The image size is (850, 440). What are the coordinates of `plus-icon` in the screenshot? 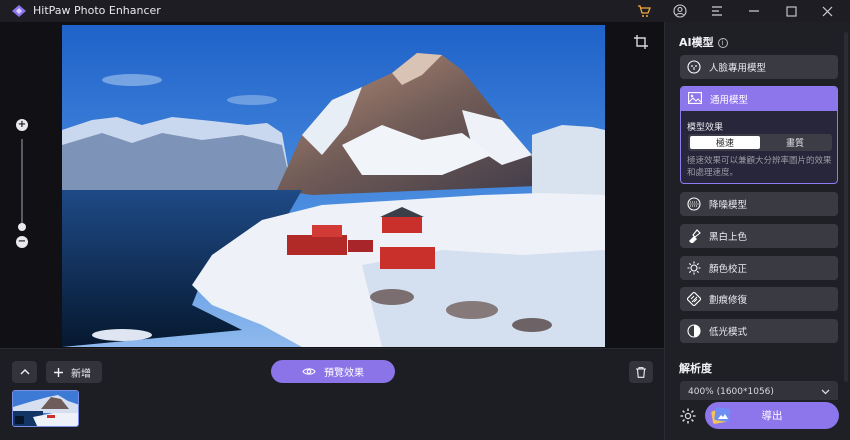 It's located at (58, 372).